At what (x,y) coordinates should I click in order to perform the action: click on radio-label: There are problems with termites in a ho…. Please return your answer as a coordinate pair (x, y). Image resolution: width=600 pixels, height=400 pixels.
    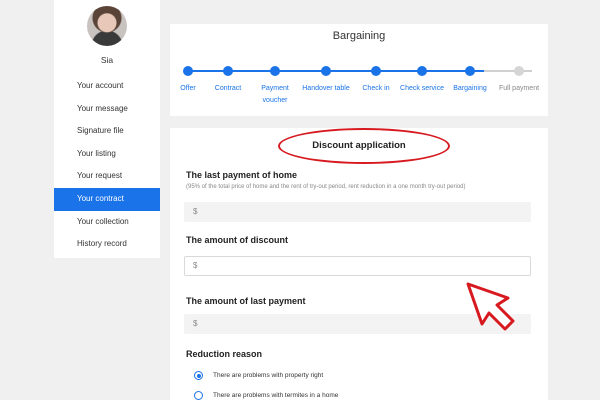
    Looking at the image, I should click on (276, 395).